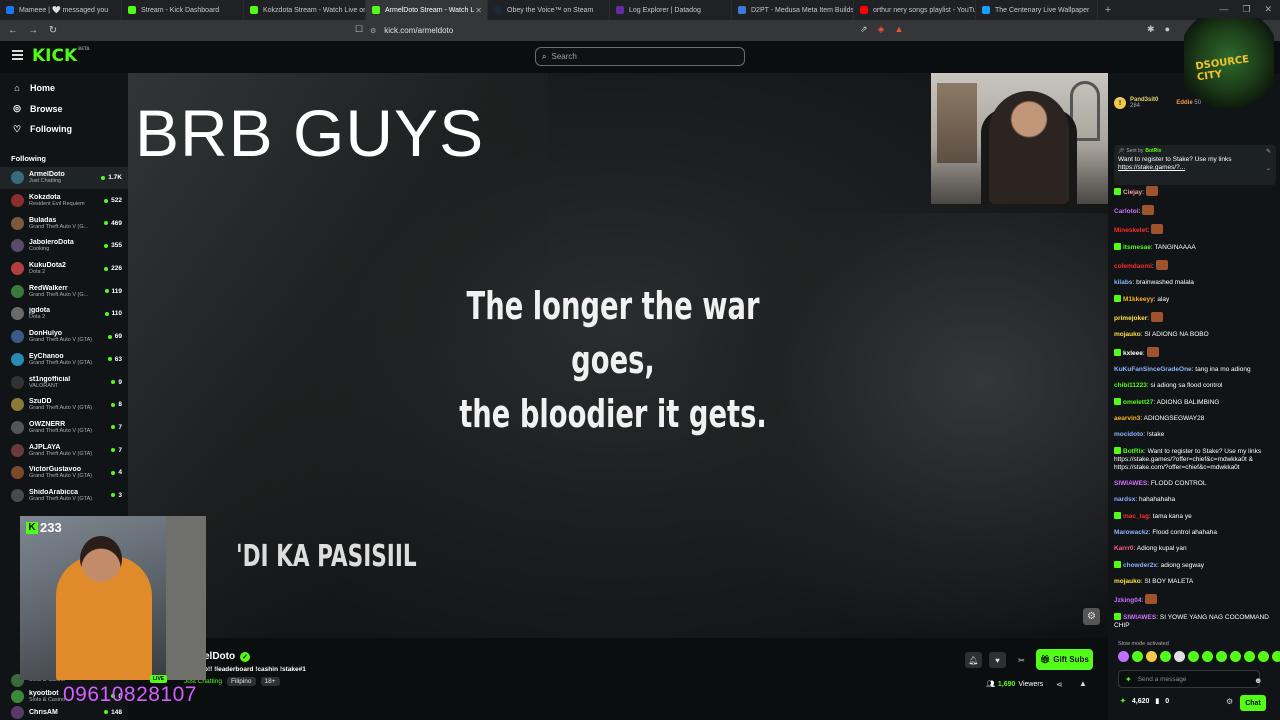  Describe the element at coordinates (1167, 29) in the screenshot. I see `profile-icon: ●` at that location.